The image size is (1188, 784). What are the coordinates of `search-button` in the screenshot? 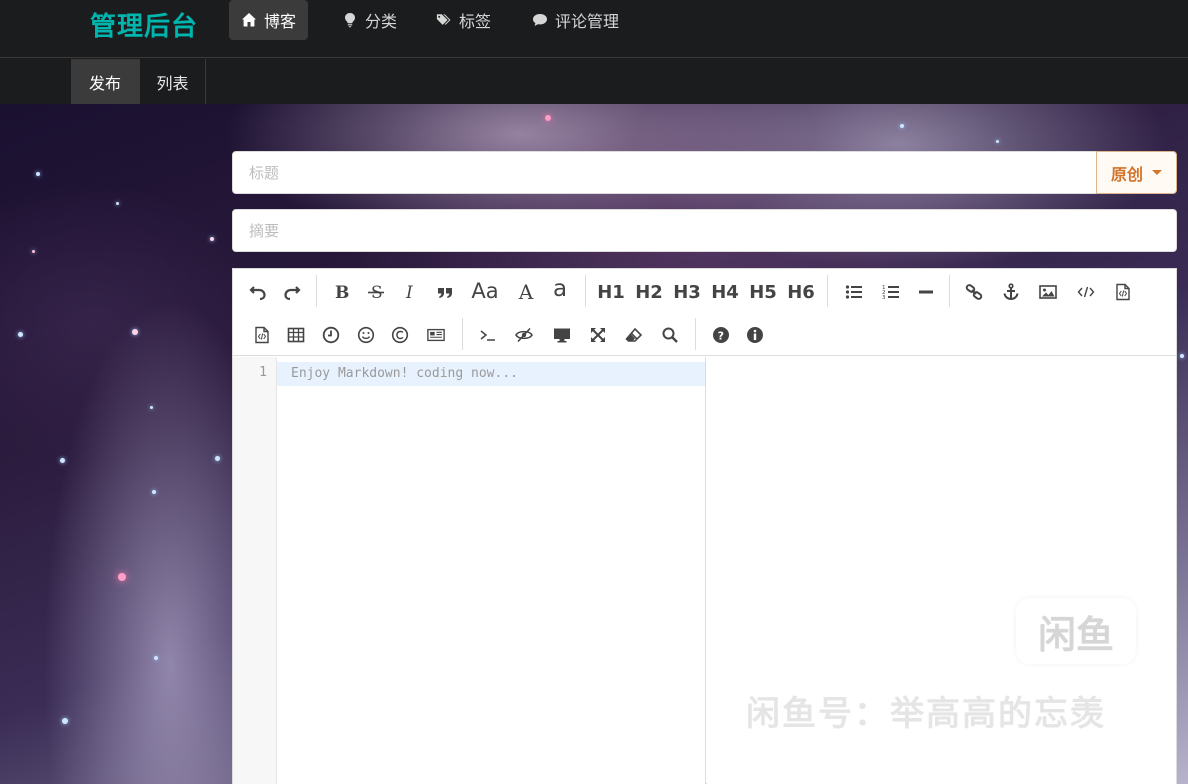 It's located at (670, 335).